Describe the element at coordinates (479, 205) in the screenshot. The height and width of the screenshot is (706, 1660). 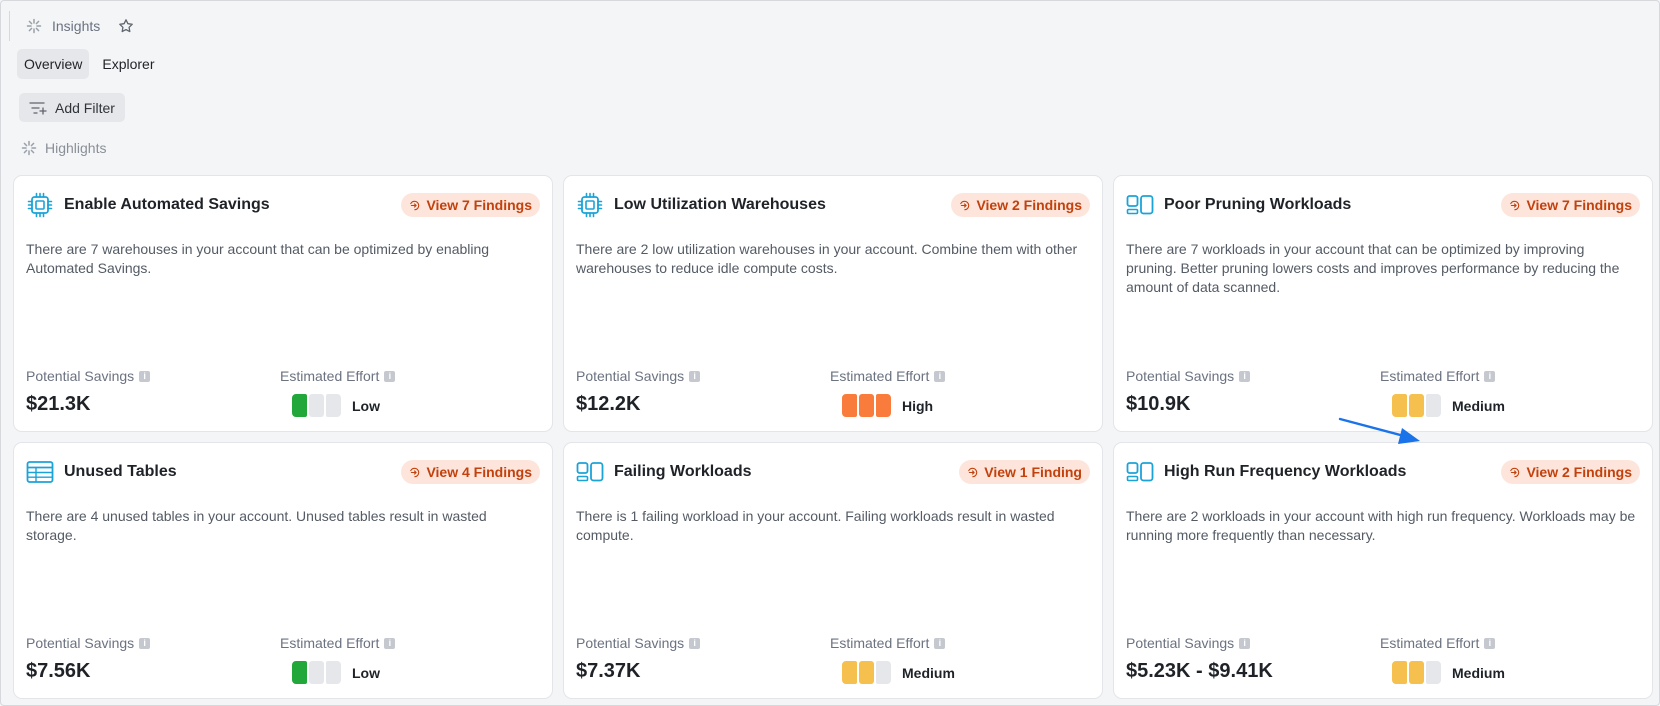
I see `view-findings-label: View 7 Findings` at that location.